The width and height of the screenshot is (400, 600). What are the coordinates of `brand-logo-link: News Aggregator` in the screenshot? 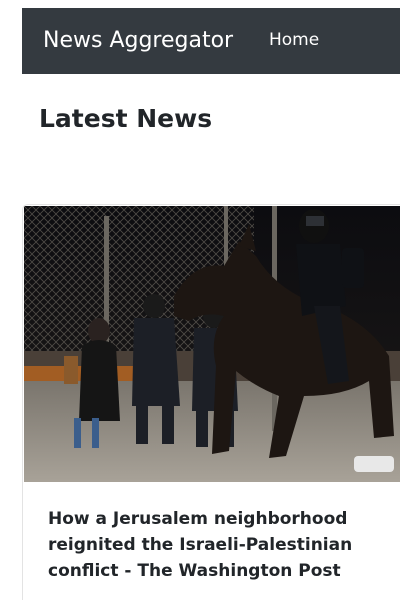 It's located at (138, 41).